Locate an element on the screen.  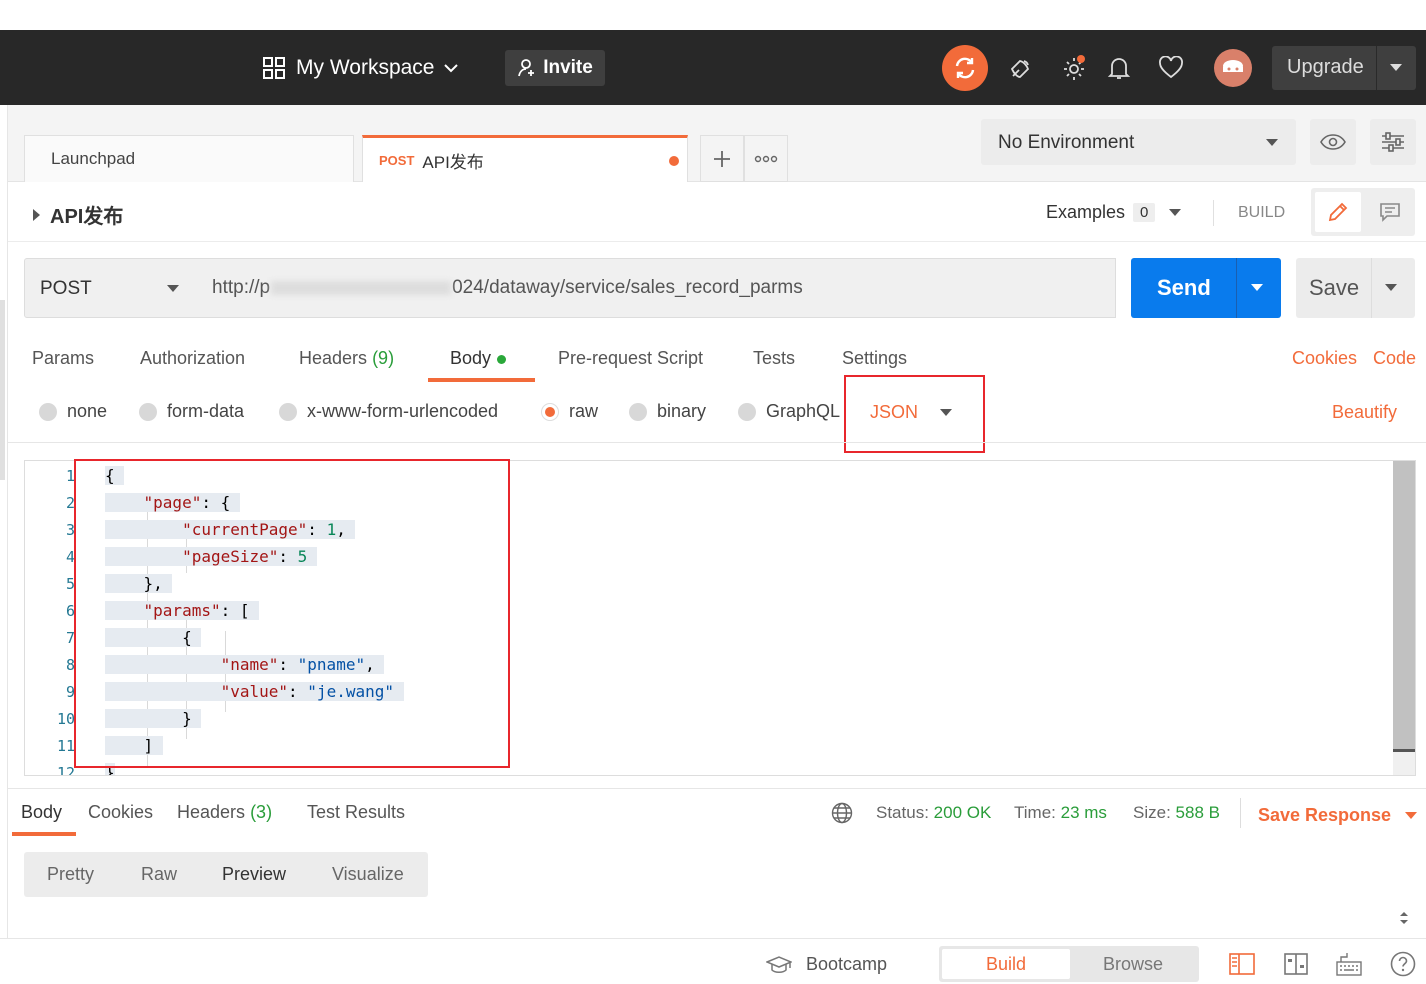
redacted-host is located at coordinates (361, 287).